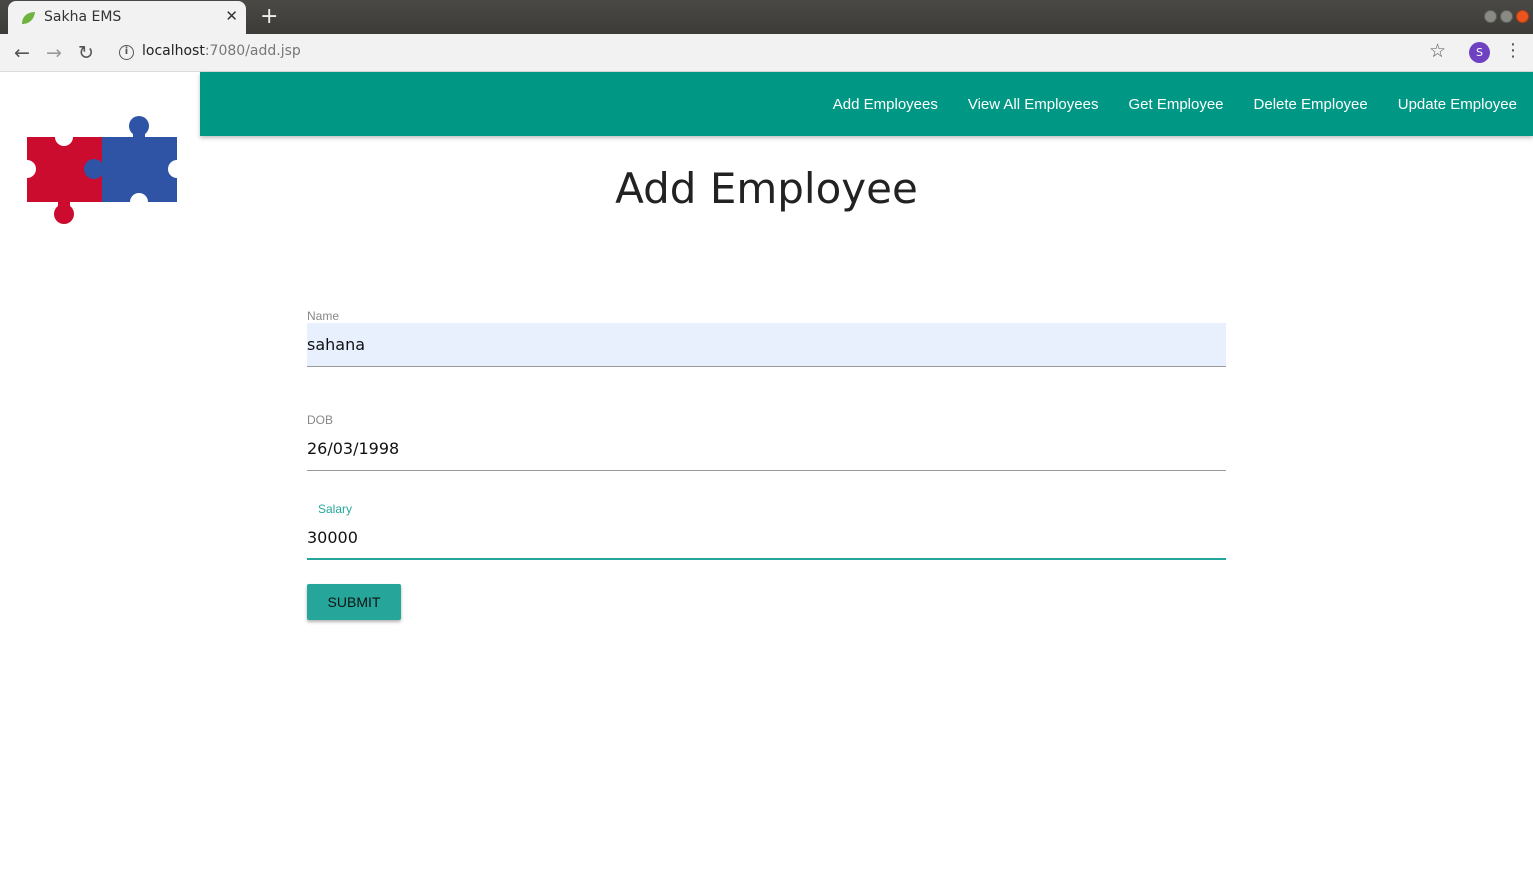 Image resolution: width=1533 pixels, height=873 pixels. Describe the element at coordinates (86, 53) in the screenshot. I see `reload-icon: ↻` at that location.